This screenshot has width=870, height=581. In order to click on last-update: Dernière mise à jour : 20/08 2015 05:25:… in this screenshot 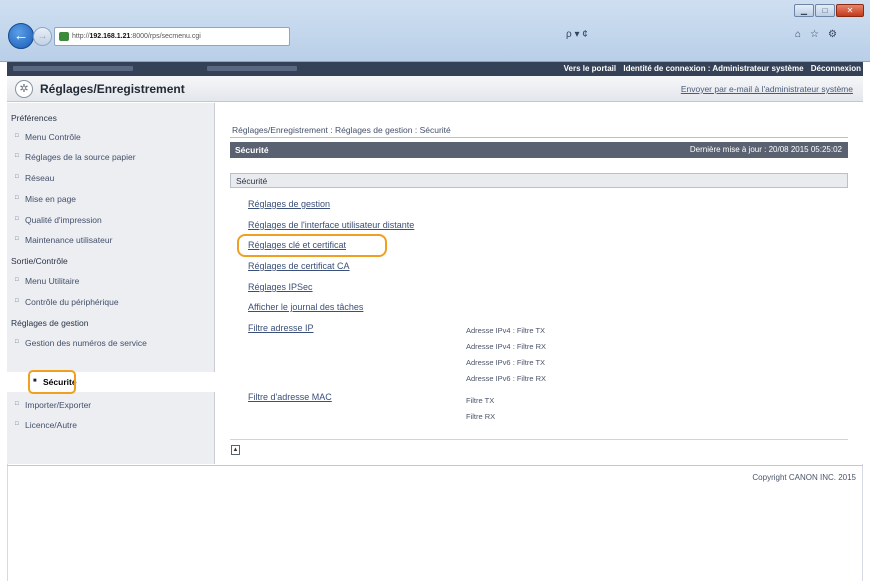, I will do `click(765, 149)`.